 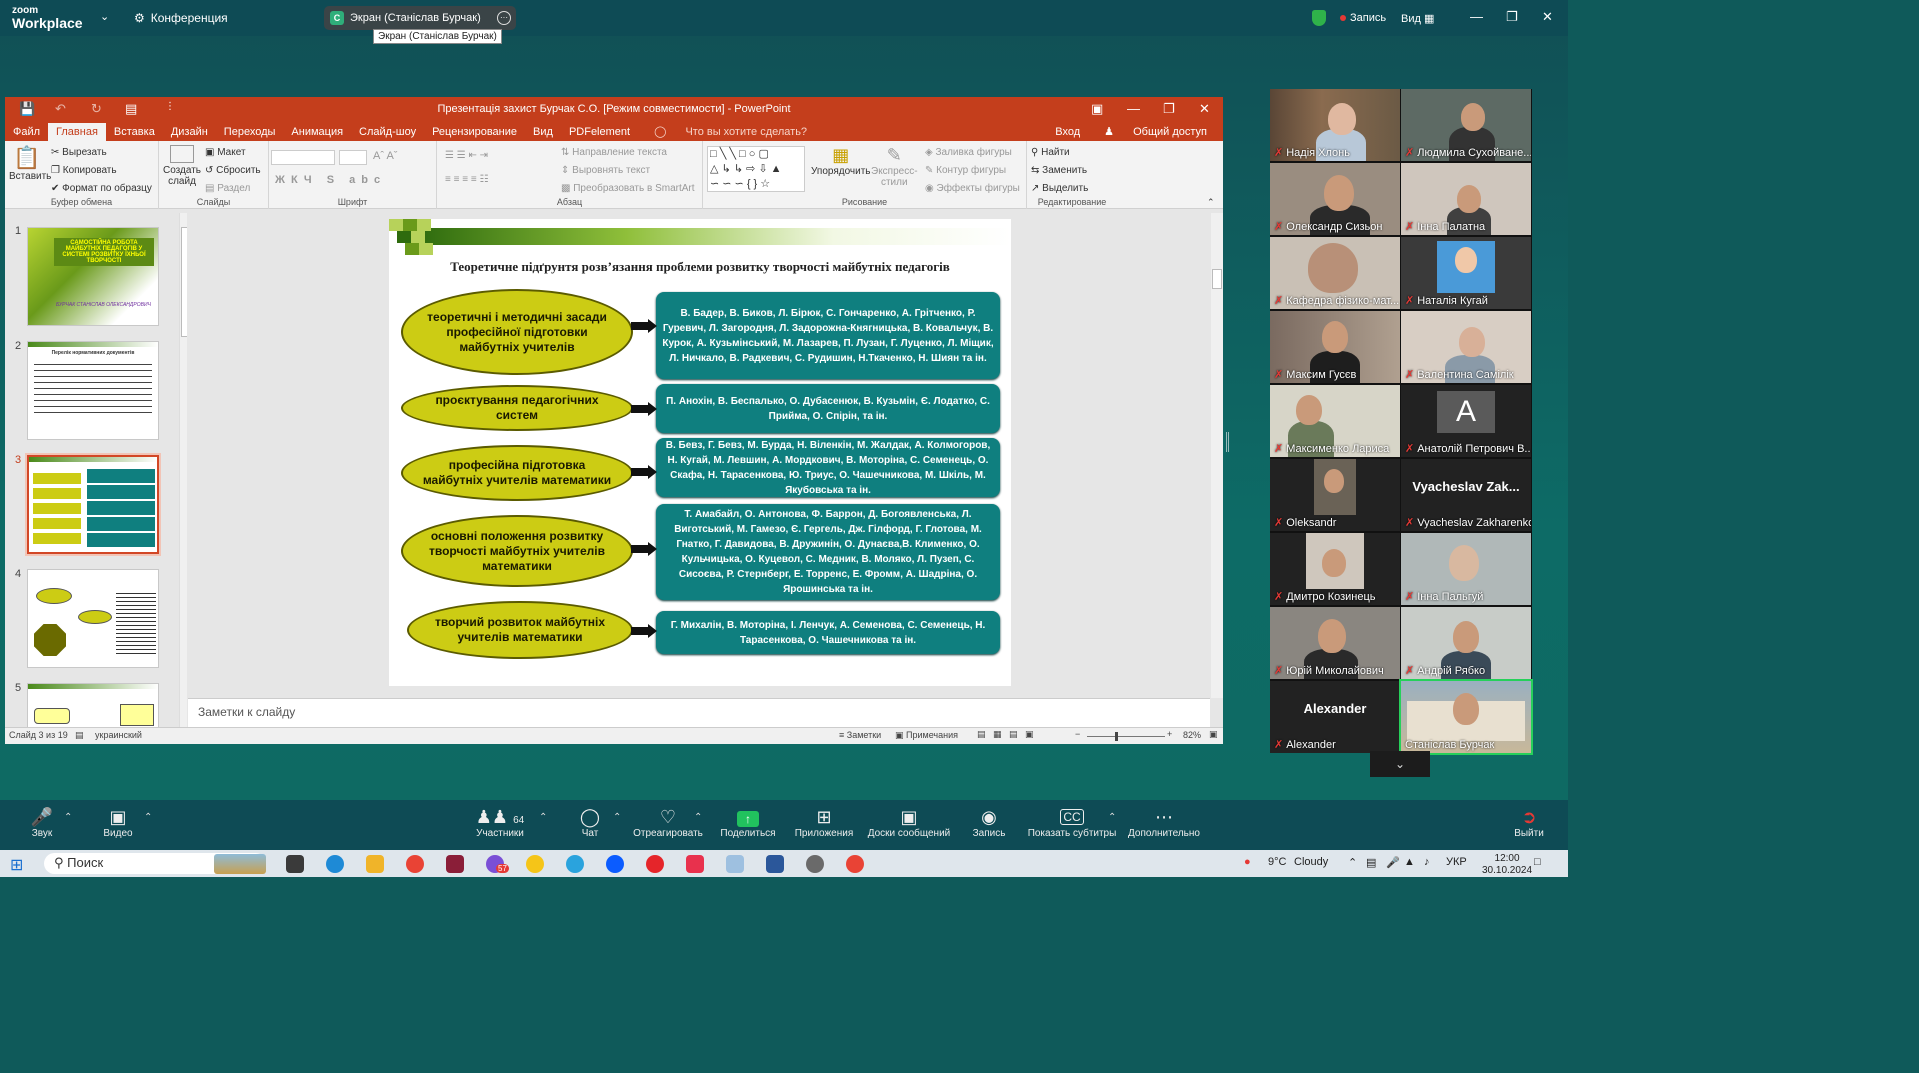 I want to click on reset-button: ↺ Сбросить, so click(x=233, y=170).